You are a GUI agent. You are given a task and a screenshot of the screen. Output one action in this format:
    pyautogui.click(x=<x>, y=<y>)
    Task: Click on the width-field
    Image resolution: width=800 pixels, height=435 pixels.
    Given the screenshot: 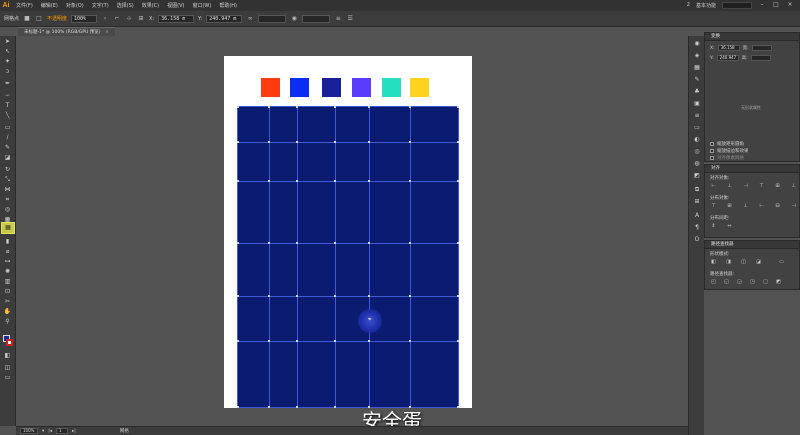 What is the action you would take?
    pyautogui.click(x=272, y=18)
    